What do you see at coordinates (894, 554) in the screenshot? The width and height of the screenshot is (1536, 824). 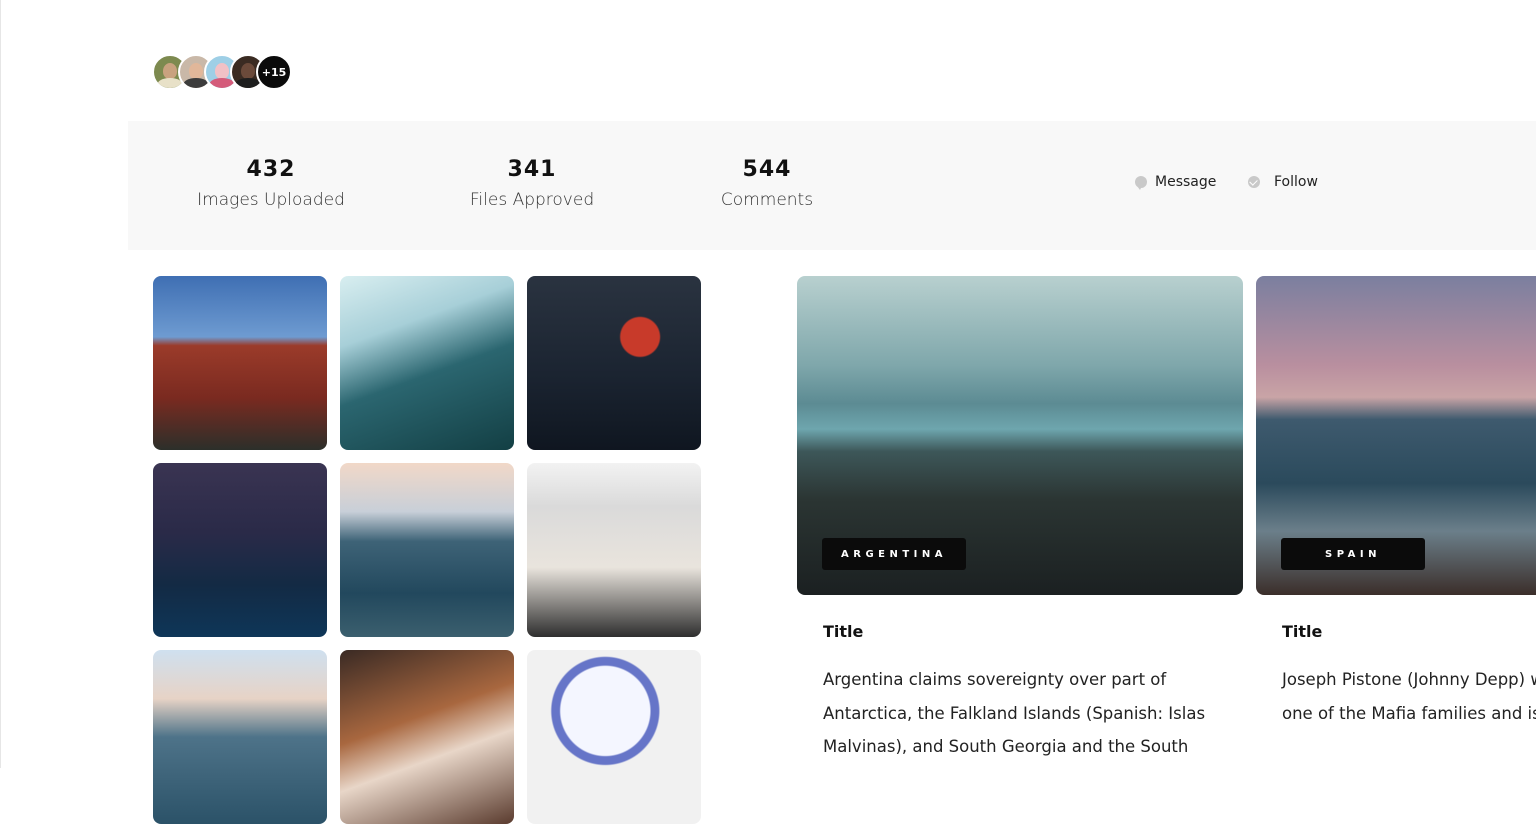 I see `location-badge: ARGENTINA` at bounding box center [894, 554].